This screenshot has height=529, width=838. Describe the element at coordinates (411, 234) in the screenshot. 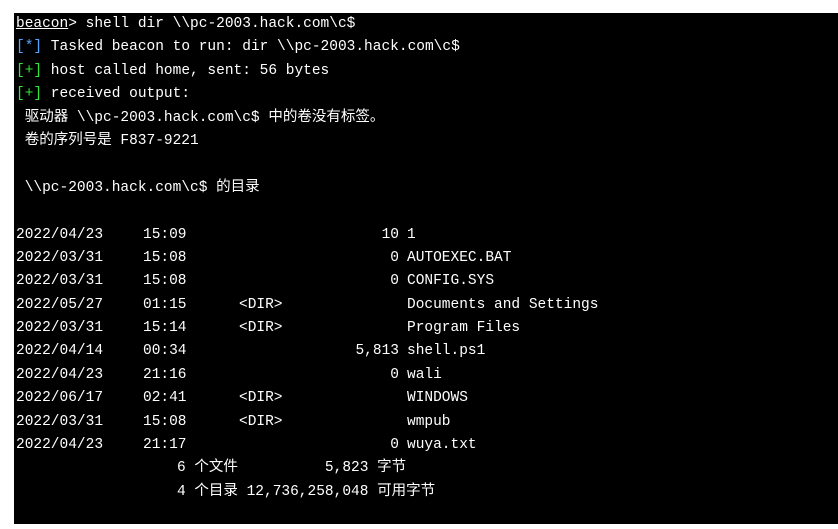

I see `entry-name: 1` at that location.